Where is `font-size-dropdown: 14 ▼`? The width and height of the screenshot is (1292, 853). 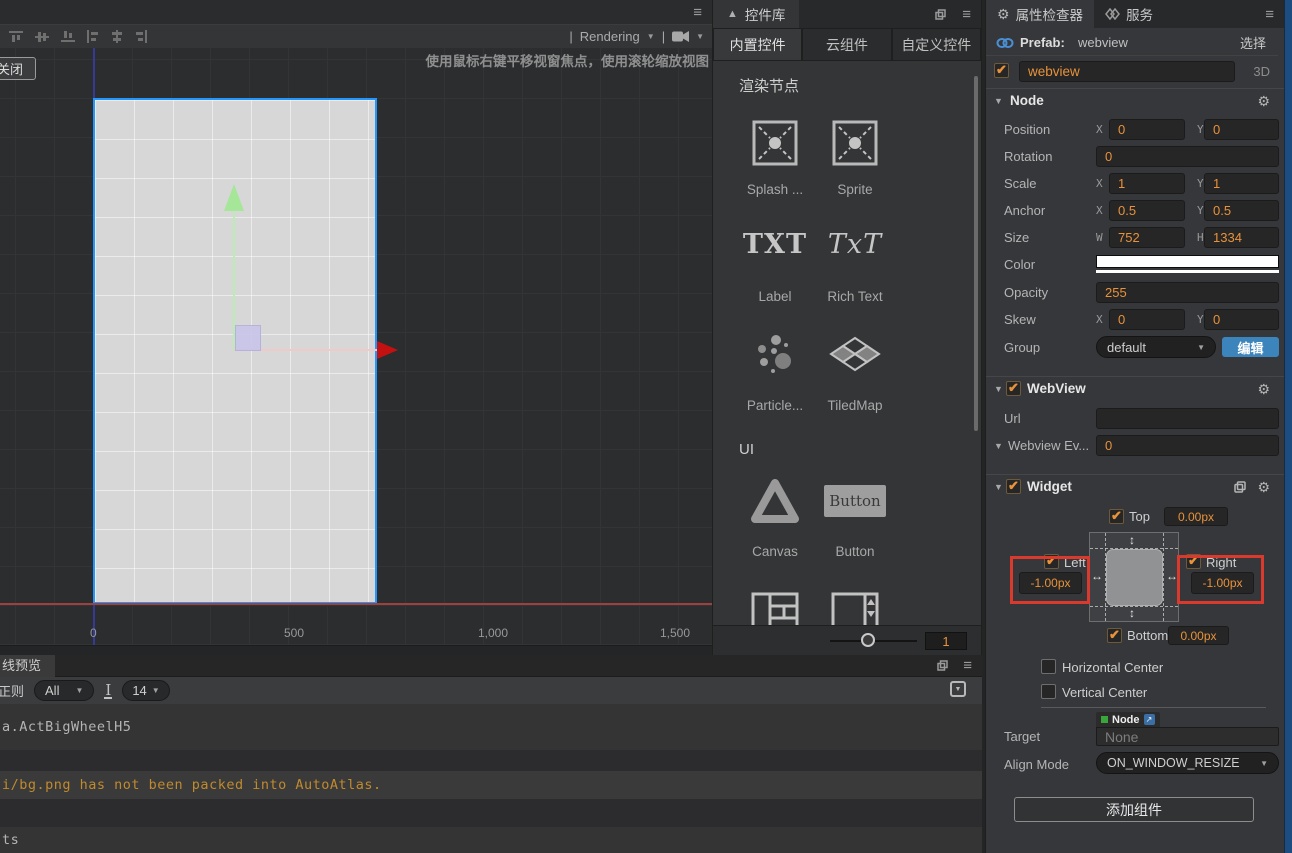 font-size-dropdown: 14 ▼ is located at coordinates (146, 690).